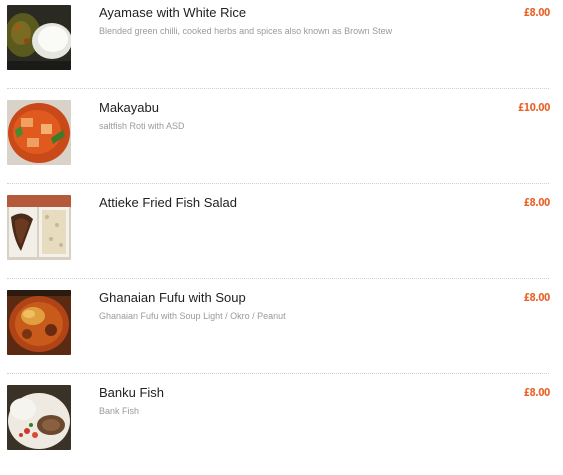  I want to click on menu-item-description: saltfish Roti with ASD, so click(142, 126).